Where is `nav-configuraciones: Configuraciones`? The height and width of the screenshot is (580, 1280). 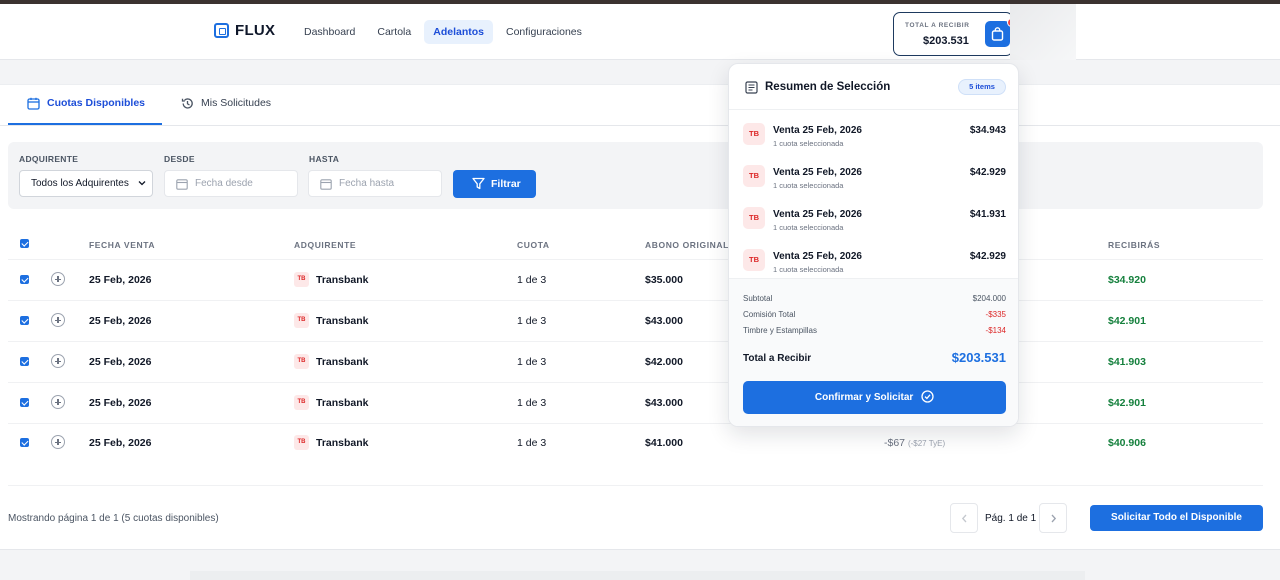 nav-configuraciones: Configuraciones is located at coordinates (544, 32).